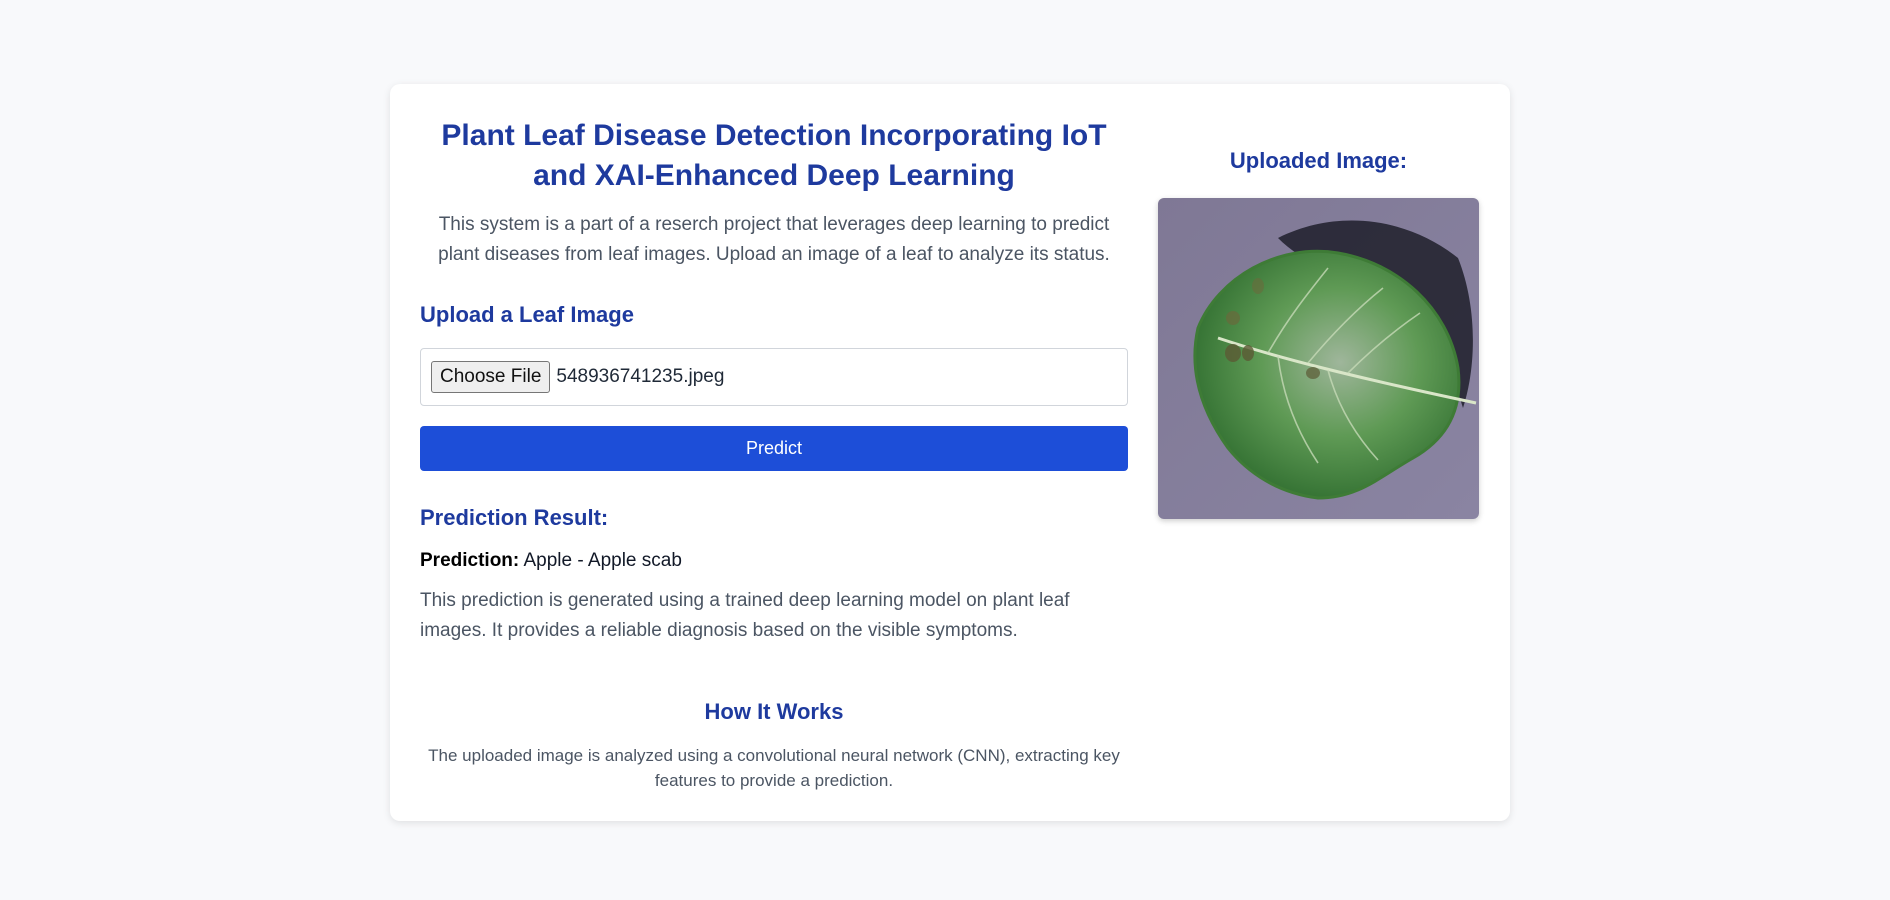  Describe the element at coordinates (527, 314) in the screenshot. I see `upload-heading: Upload a Leaf Image` at that location.